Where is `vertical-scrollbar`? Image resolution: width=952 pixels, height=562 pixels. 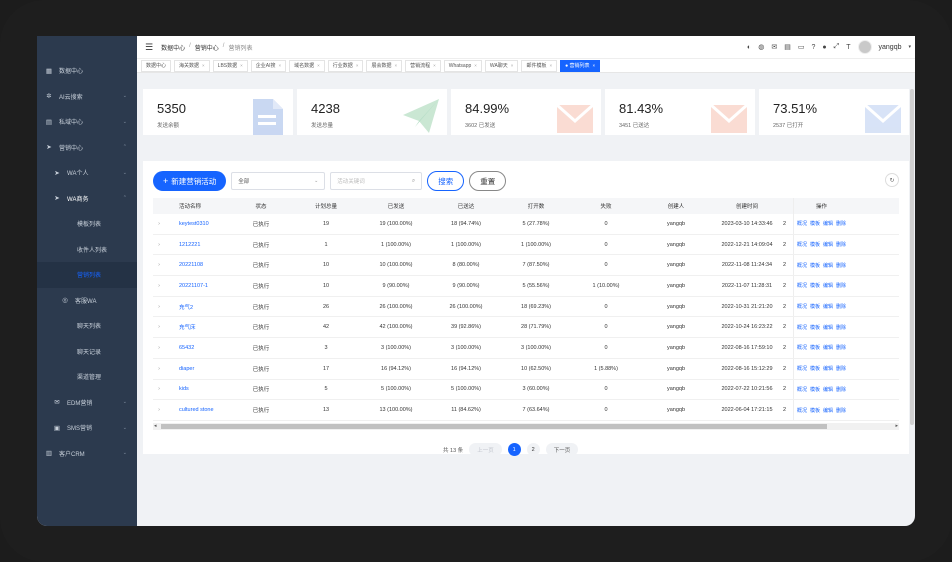
vertical-scrollbar is located at coordinates (912, 272).